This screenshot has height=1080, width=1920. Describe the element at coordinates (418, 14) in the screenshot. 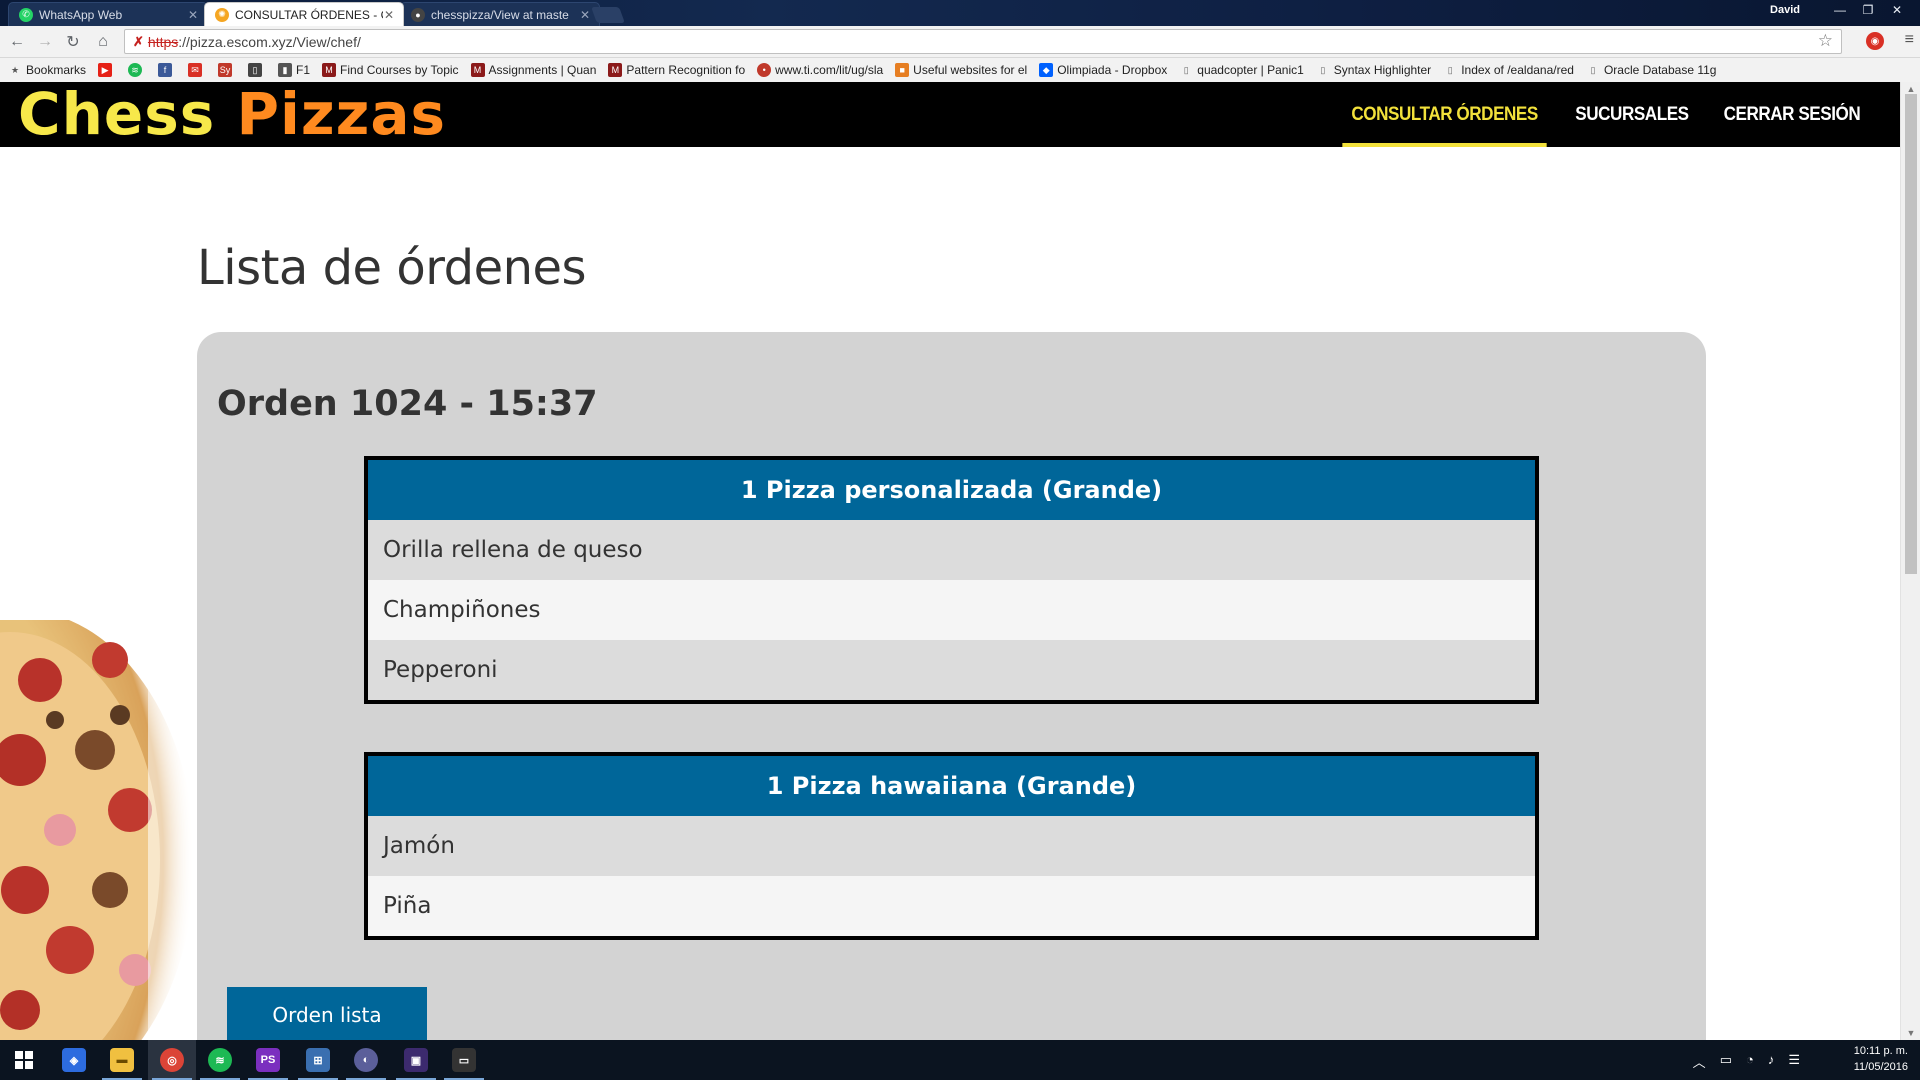

I see `github-icon: ●` at that location.